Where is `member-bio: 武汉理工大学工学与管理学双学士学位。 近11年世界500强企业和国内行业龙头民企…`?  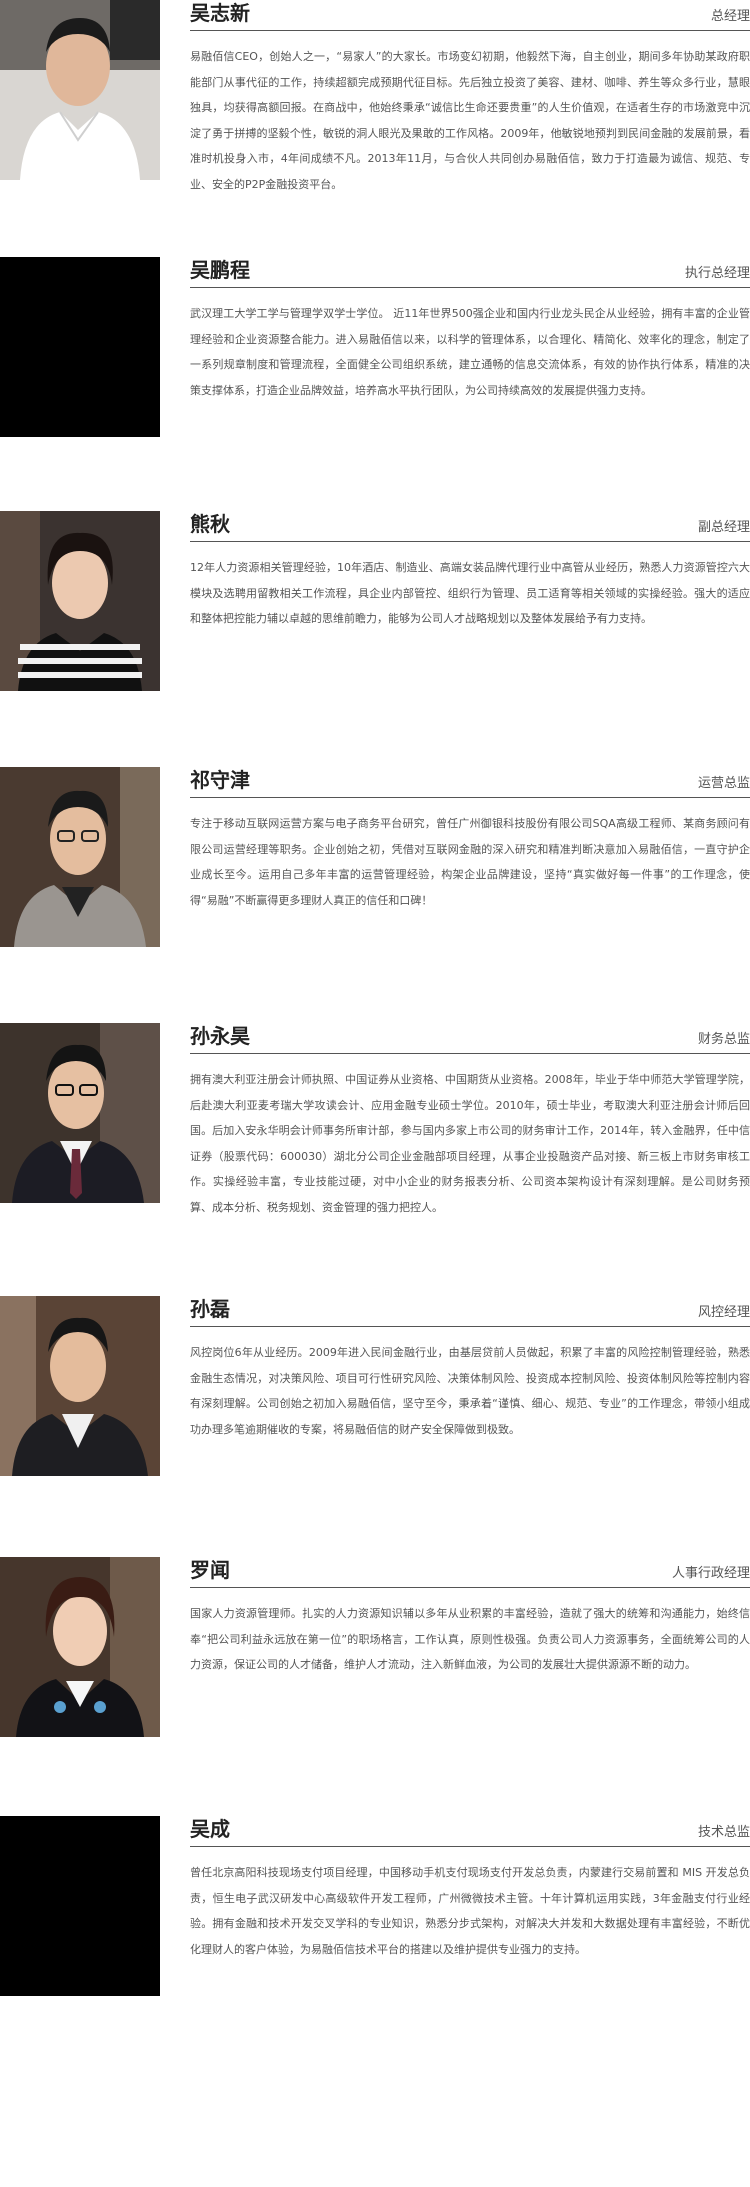
member-bio: 武汉理工大学工学与管理学双学士学位。 近11年世界500强企业和国内行业龙头民企… is located at coordinates (470, 352).